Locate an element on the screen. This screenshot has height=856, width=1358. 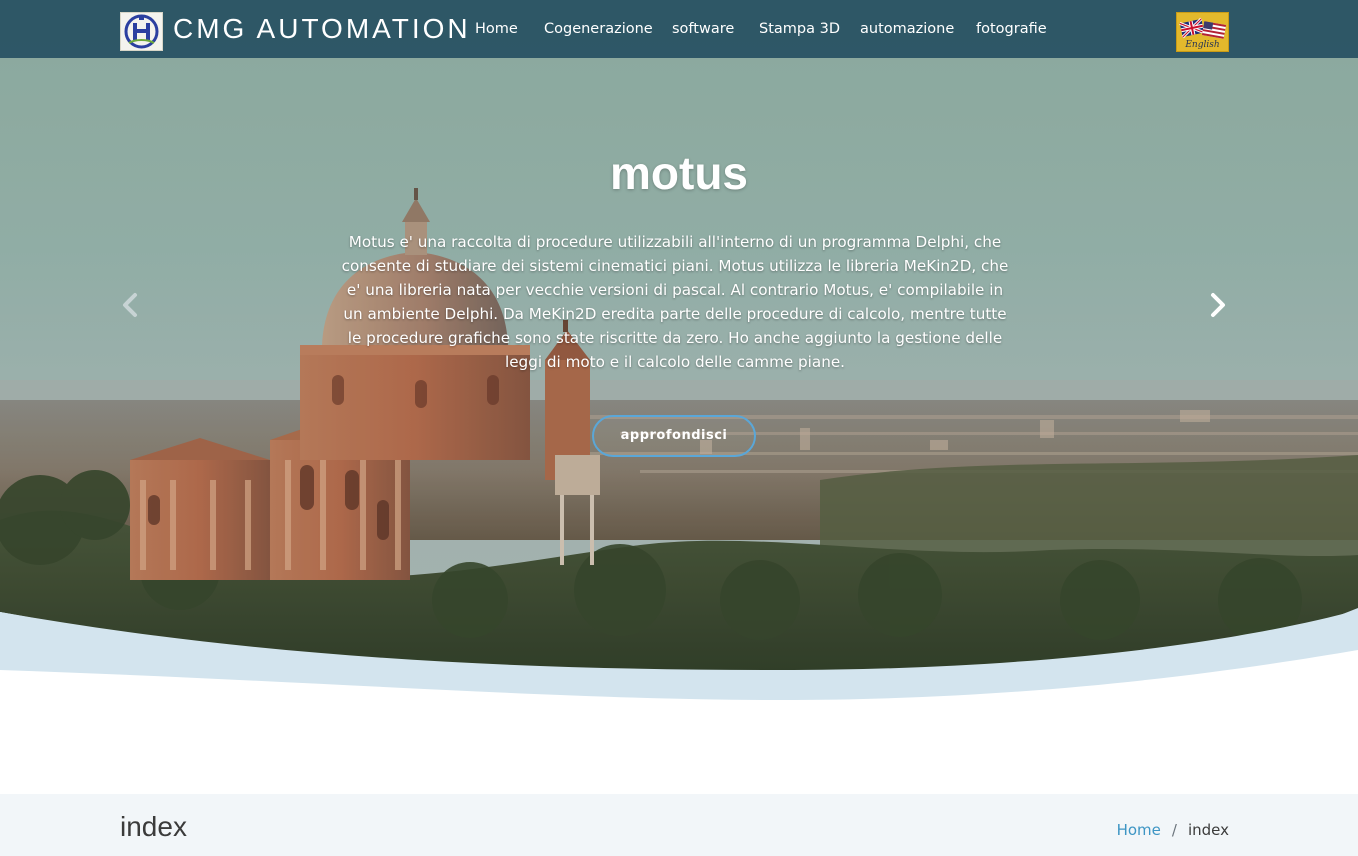
nav-item-automazione: automazione is located at coordinates (907, 29).